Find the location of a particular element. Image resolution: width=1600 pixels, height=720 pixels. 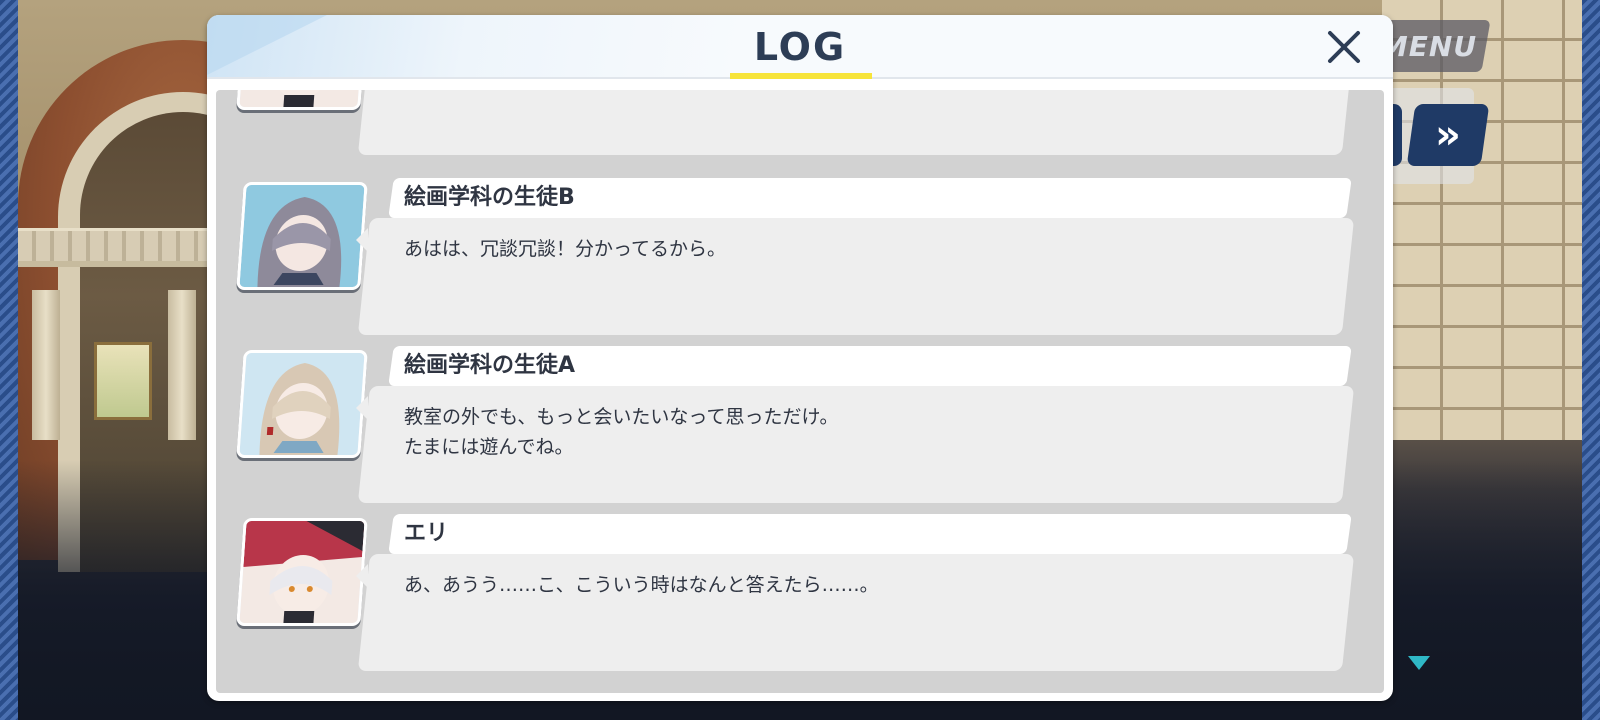

log-title: LOG is located at coordinates (800, 47).